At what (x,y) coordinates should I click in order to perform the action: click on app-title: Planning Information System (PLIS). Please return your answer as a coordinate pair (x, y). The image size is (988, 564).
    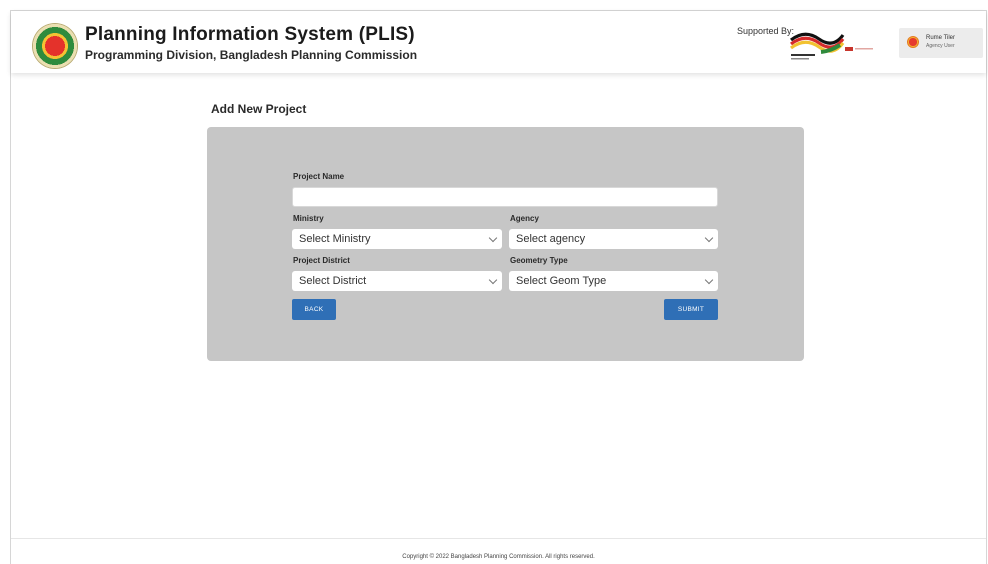
    Looking at the image, I should click on (250, 34).